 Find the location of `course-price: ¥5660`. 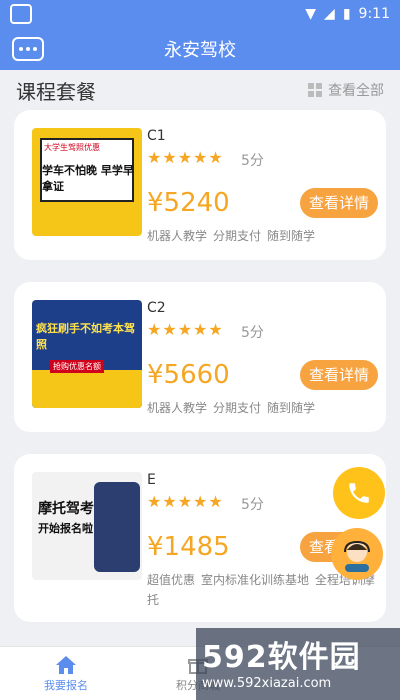

course-price: ¥5660 is located at coordinates (188, 375).